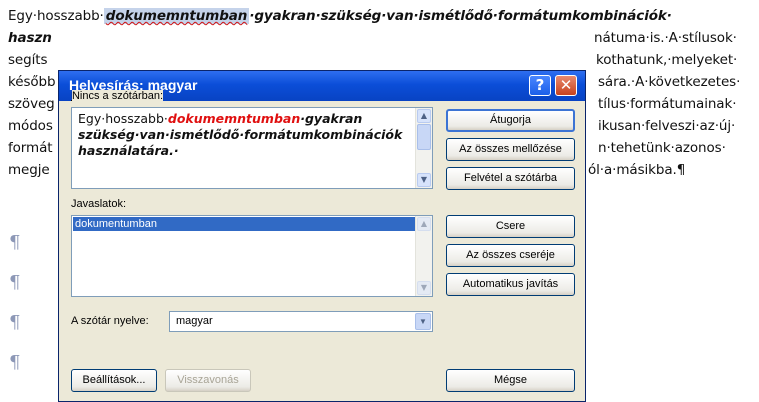  What do you see at coordinates (30, 126) in the screenshot?
I see `doc-line-6-left: módos` at bounding box center [30, 126].